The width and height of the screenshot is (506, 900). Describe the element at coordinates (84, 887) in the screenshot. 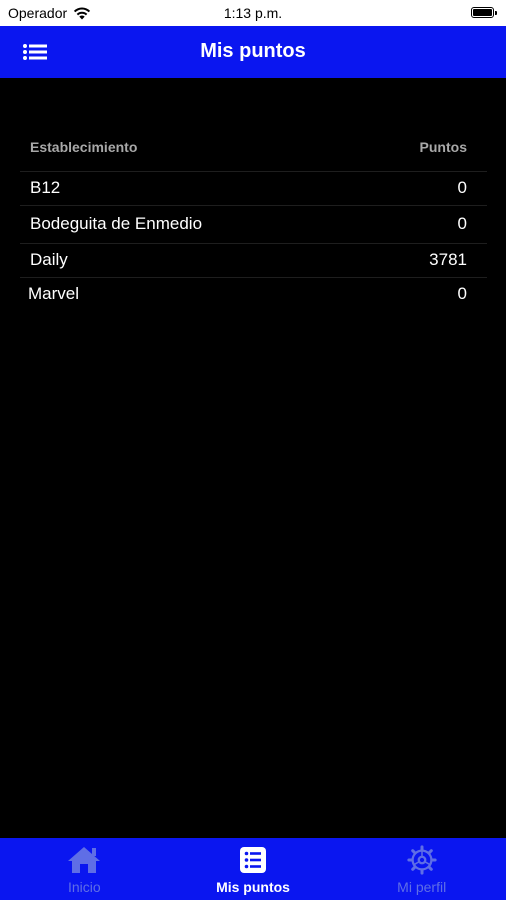

I see `tab-label: Inicio` at that location.